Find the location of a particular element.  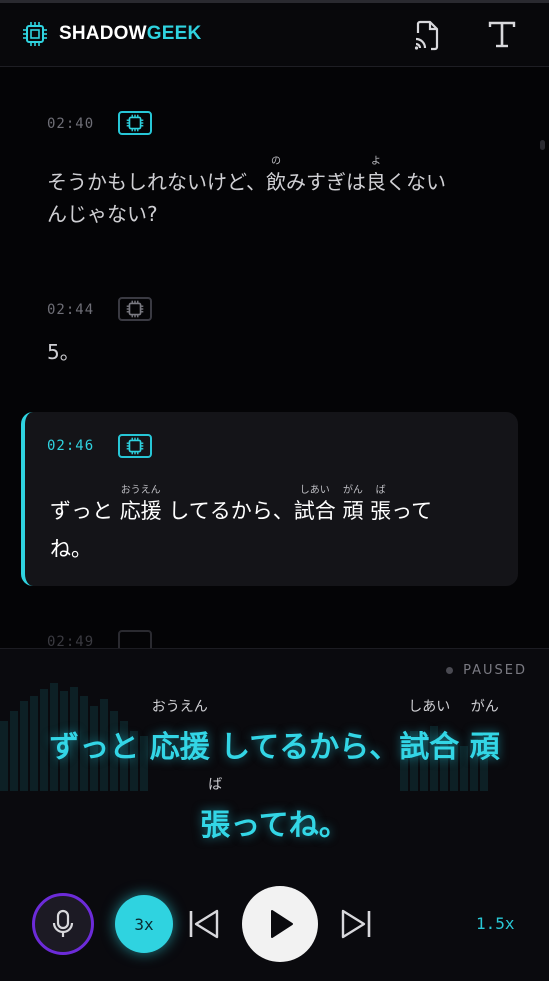

timestamp: 02:46 is located at coordinates (71, 446).